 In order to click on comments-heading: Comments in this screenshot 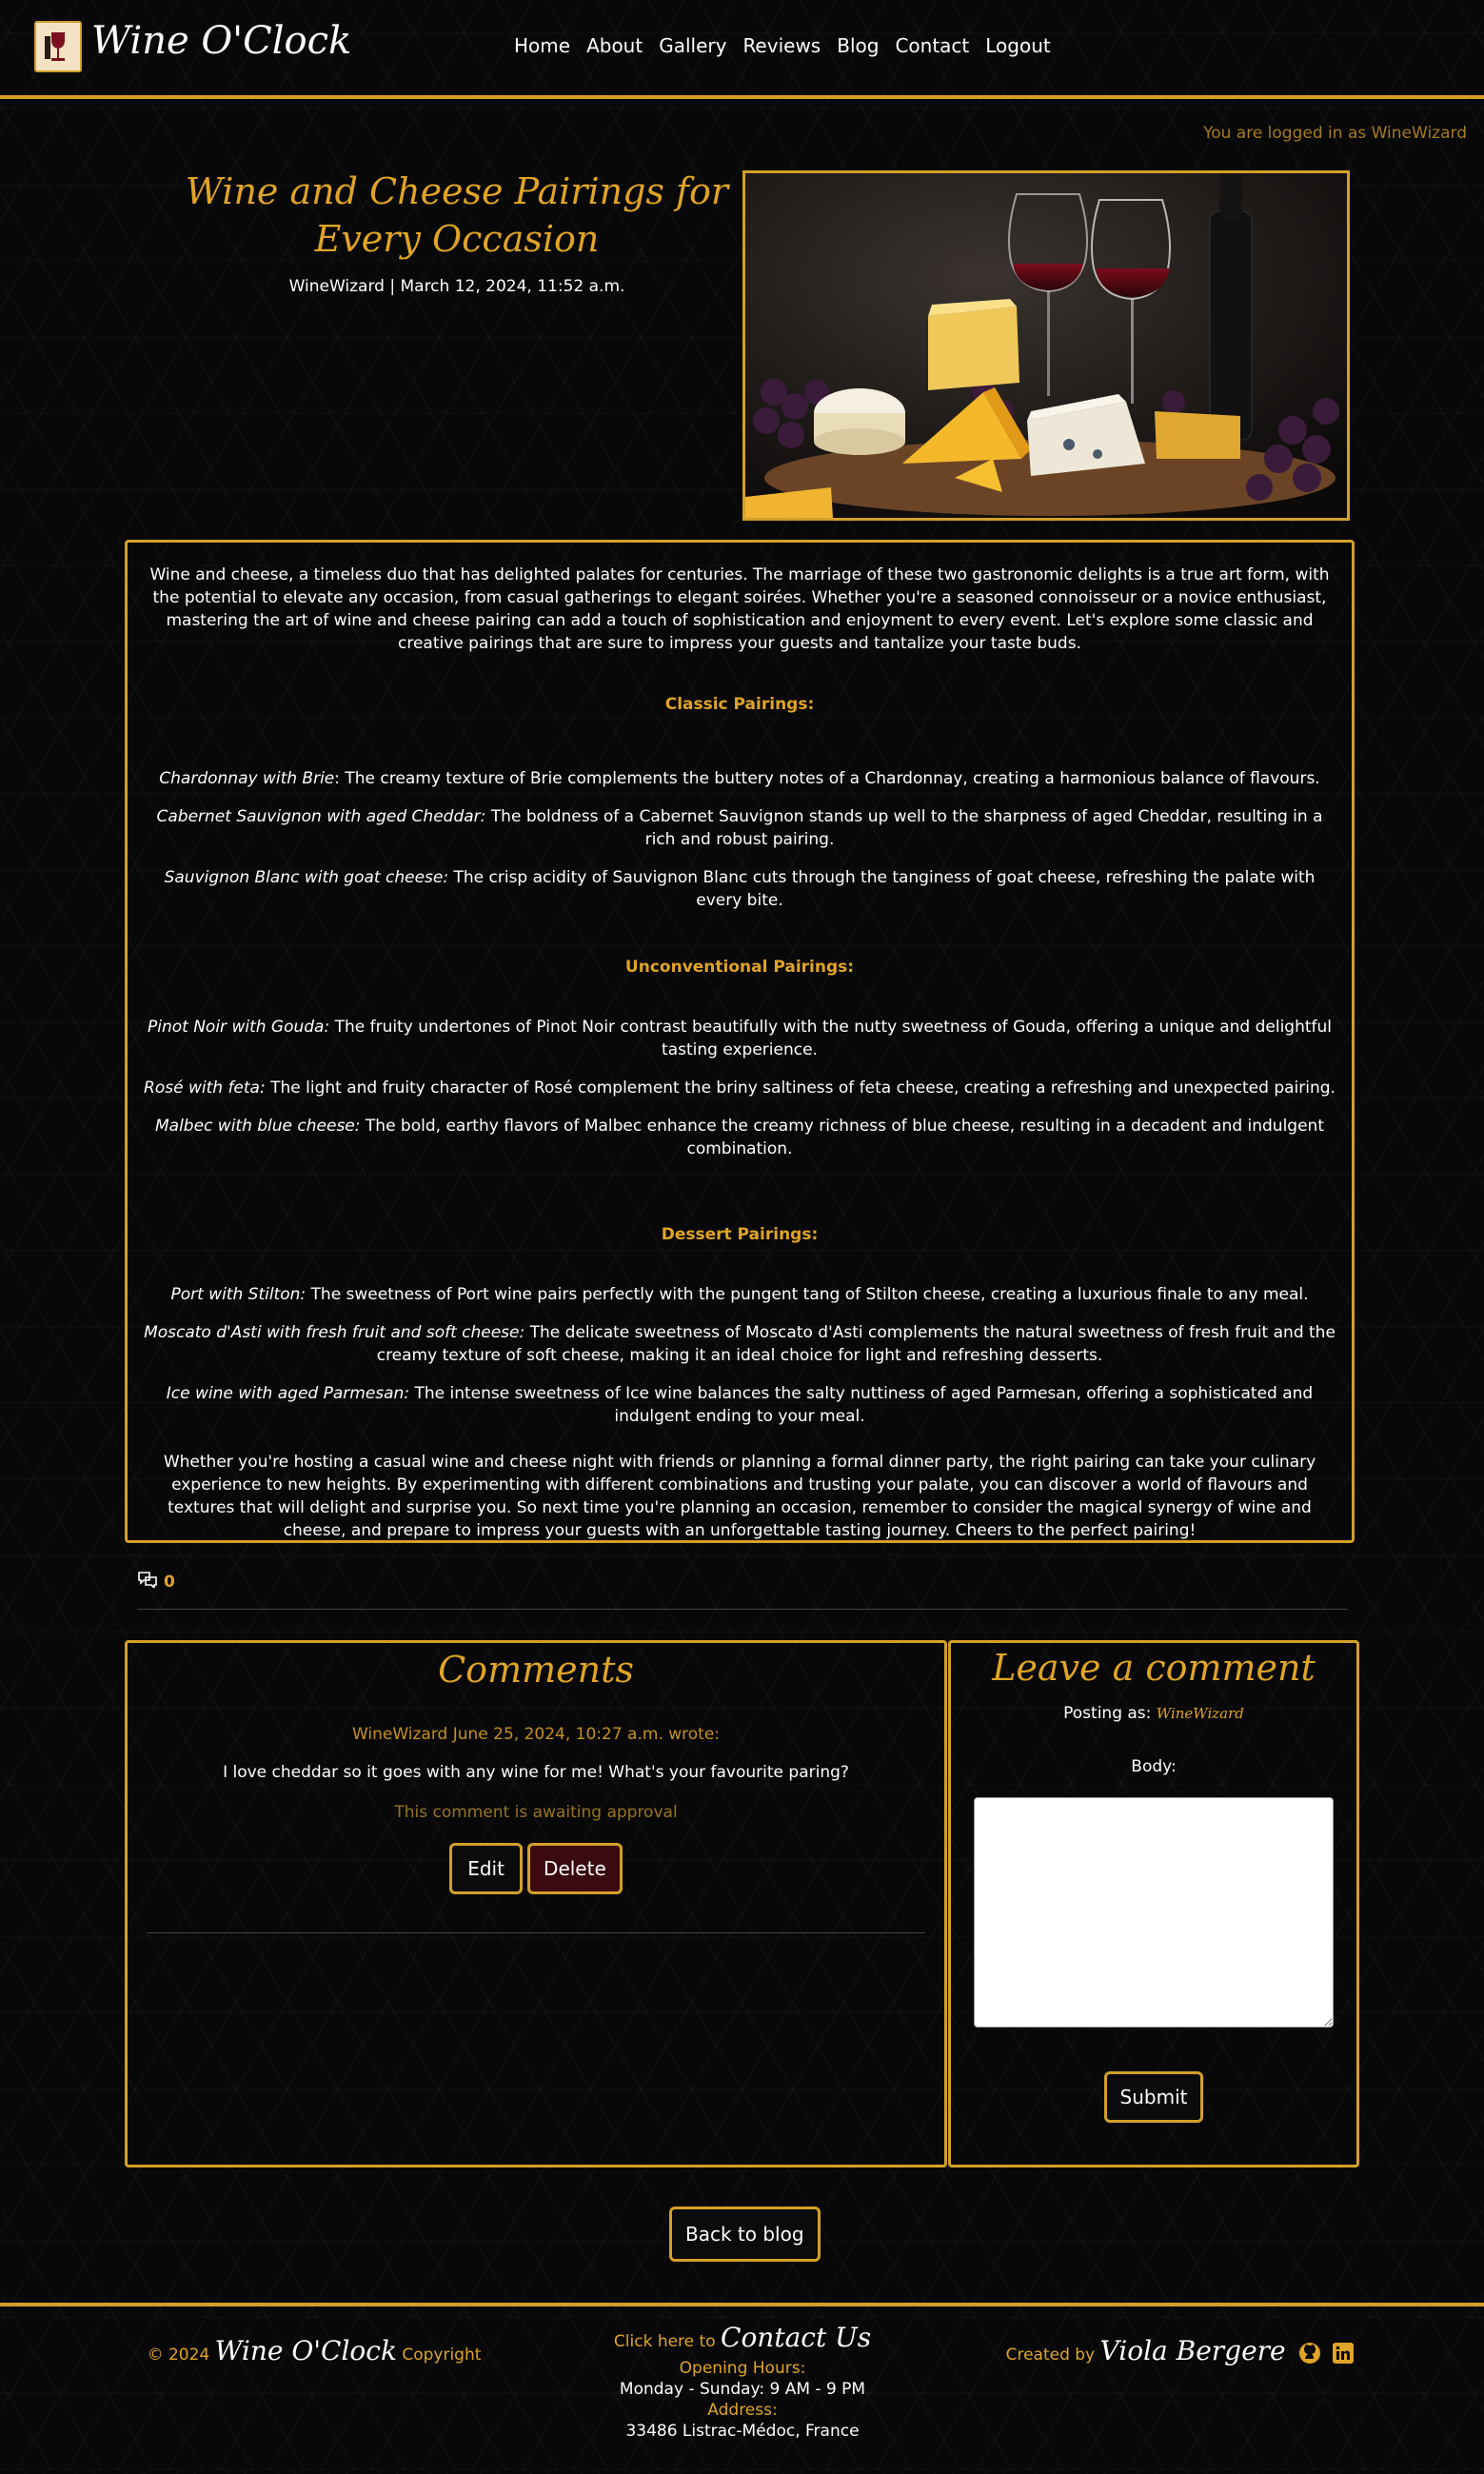, I will do `click(536, 1670)`.